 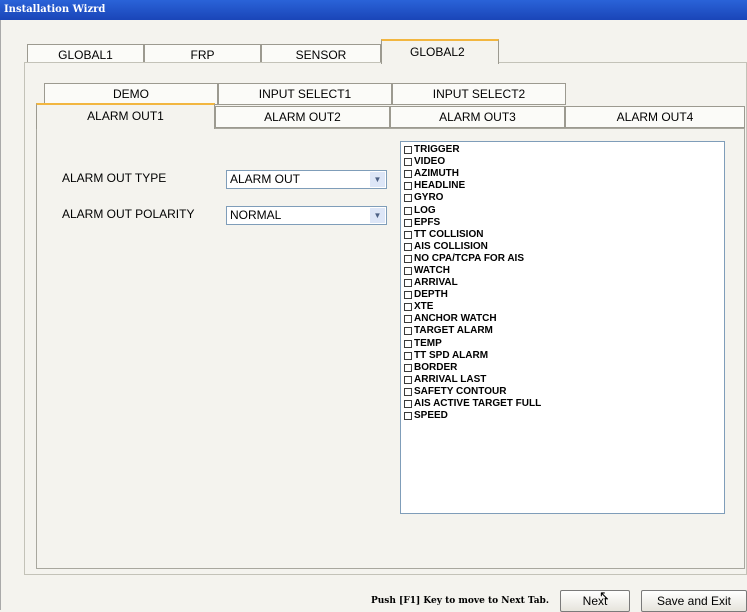 I want to click on item-label: AIS COLLISION, so click(x=451, y=246).